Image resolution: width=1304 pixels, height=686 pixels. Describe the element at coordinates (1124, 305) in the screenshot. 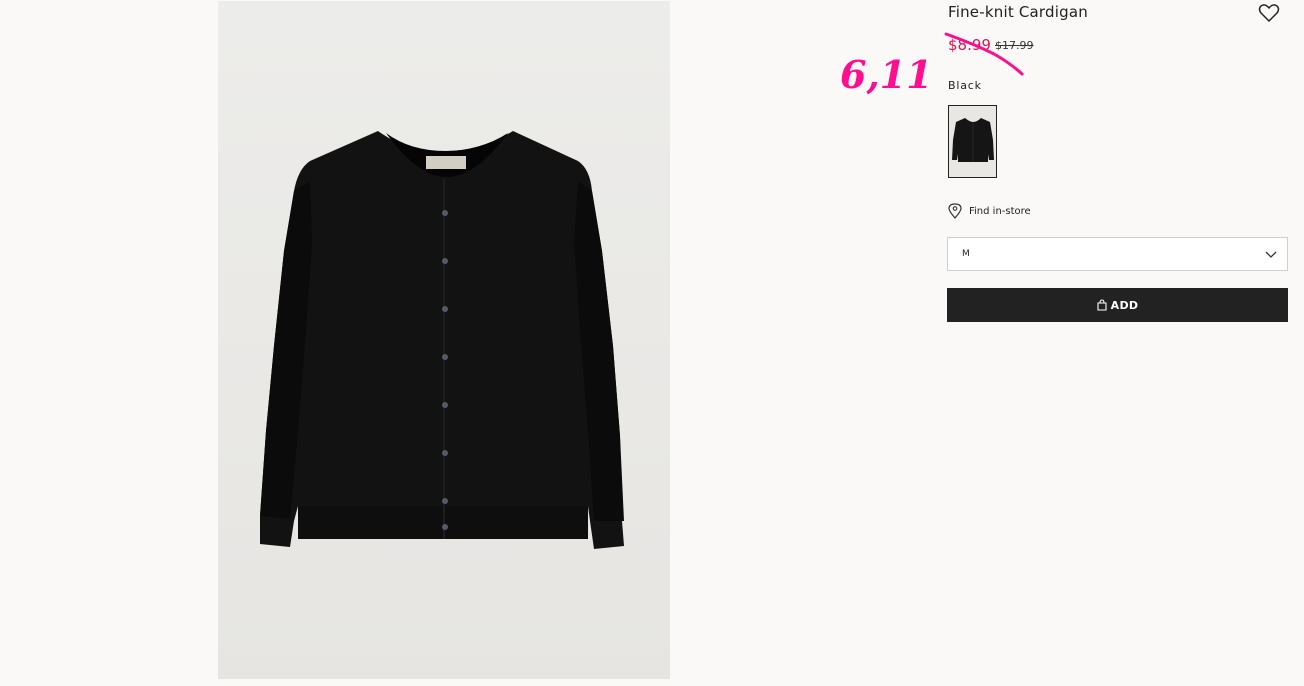

I see `add-to-cart-label: ADD` at that location.